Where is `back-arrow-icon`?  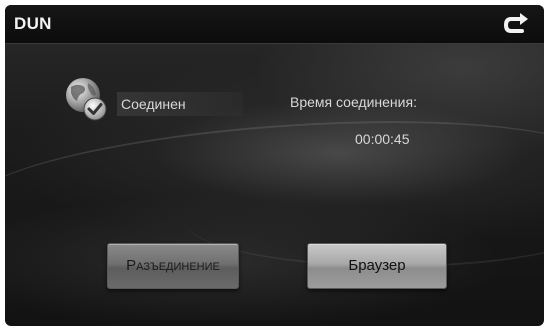
back-arrow-icon is located at coordinates (517, 24).